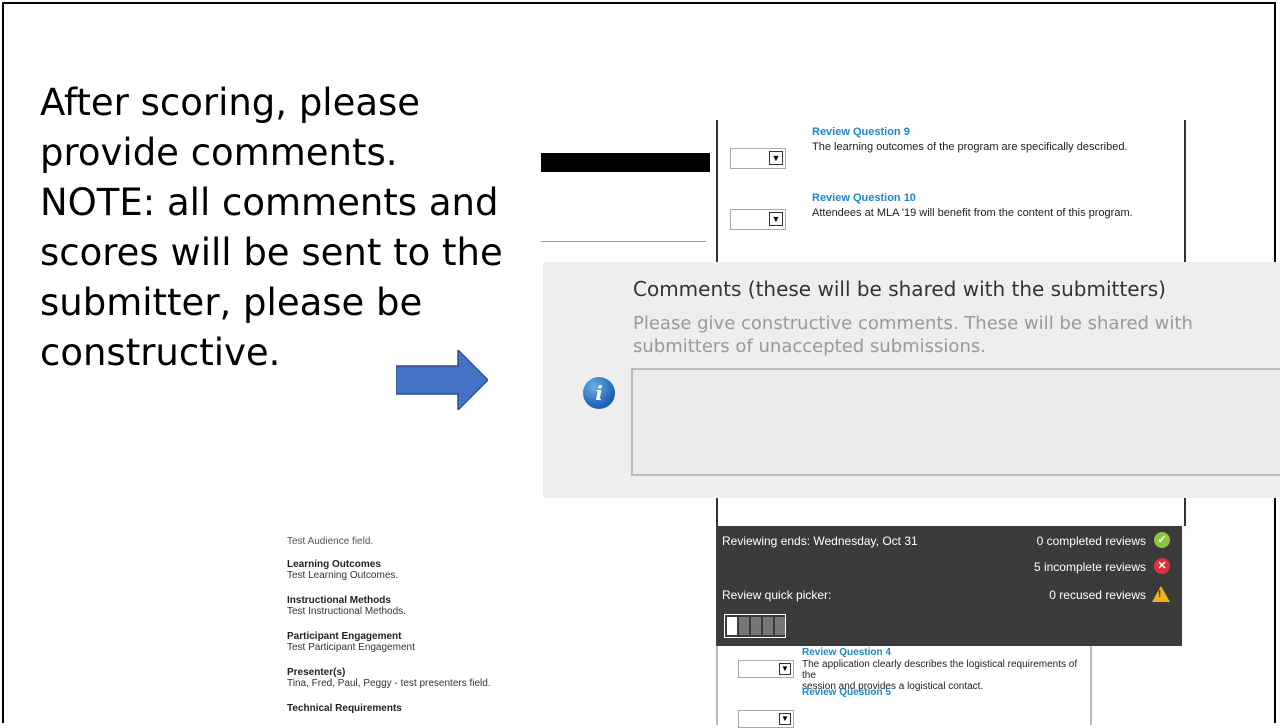 The height and width of the screenshot is (728, 1280). I want to click on instruction-line: After scoring, please, so click(230, 102).